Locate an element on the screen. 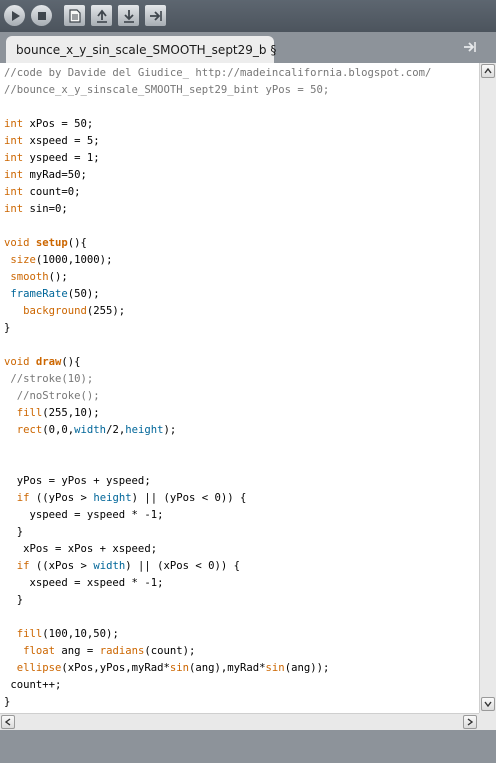 The height and width of the screenshot is (763, 496). code-line: int sin=0; is located at coordinates (217, 209).